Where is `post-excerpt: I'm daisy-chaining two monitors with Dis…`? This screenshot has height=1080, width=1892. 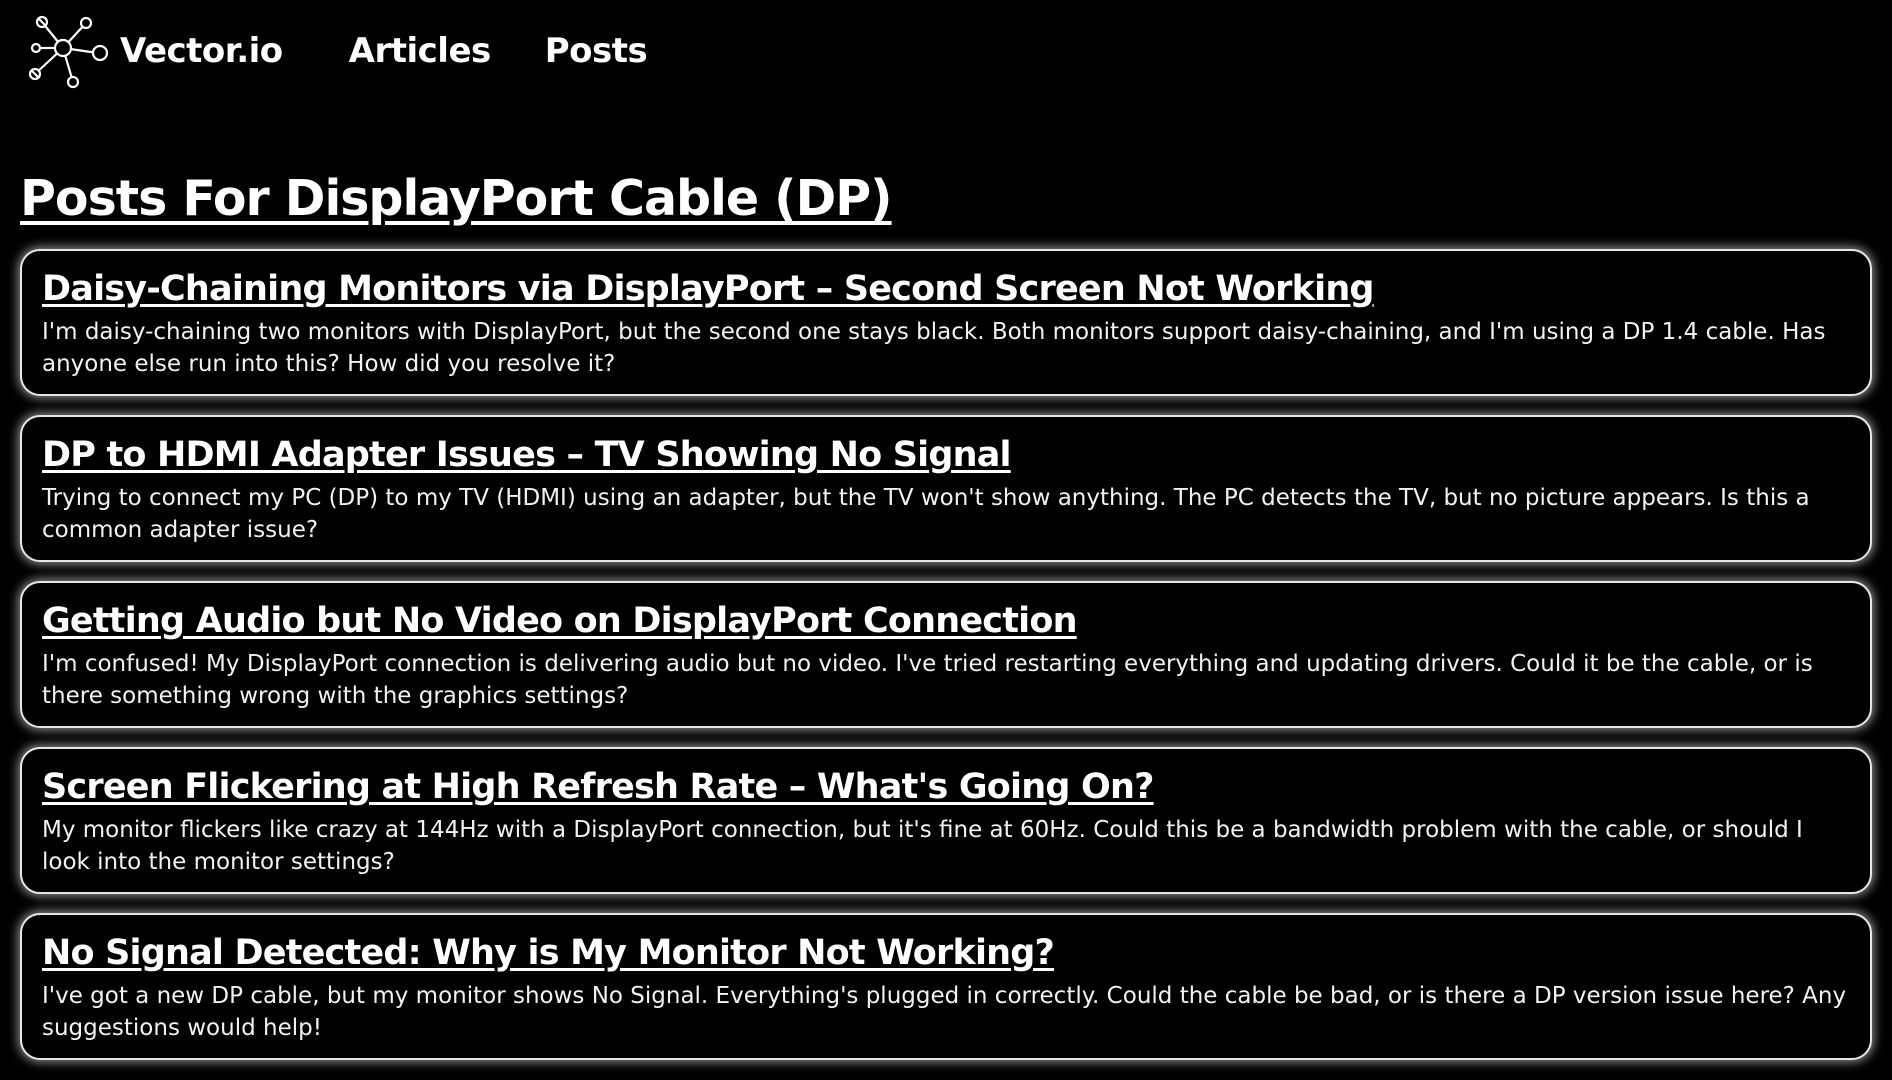 post-excerpt: I'm daisy-chaining two monitors with Dis… is located at coordinates (934, 348).